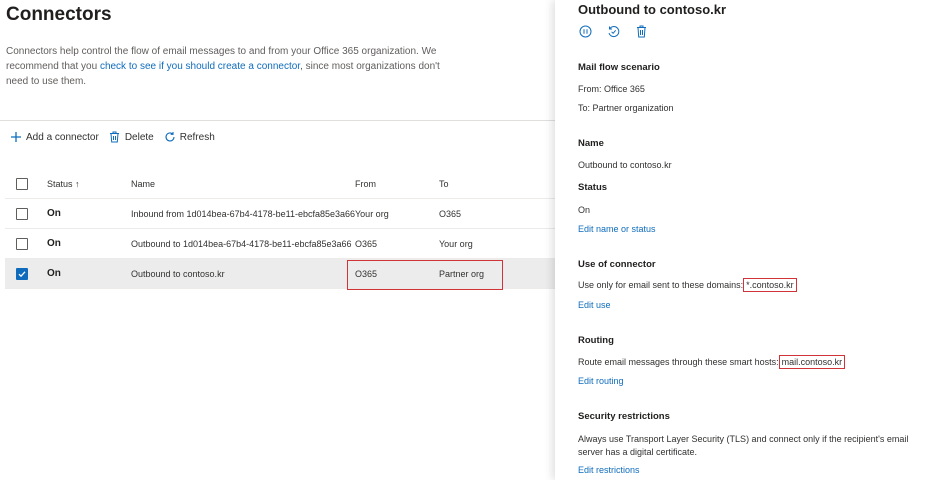  What do you see at coordinates (197, 137) in the screenshot?
I see `refresh-label: Refresh` at bounding box center [197, 137].